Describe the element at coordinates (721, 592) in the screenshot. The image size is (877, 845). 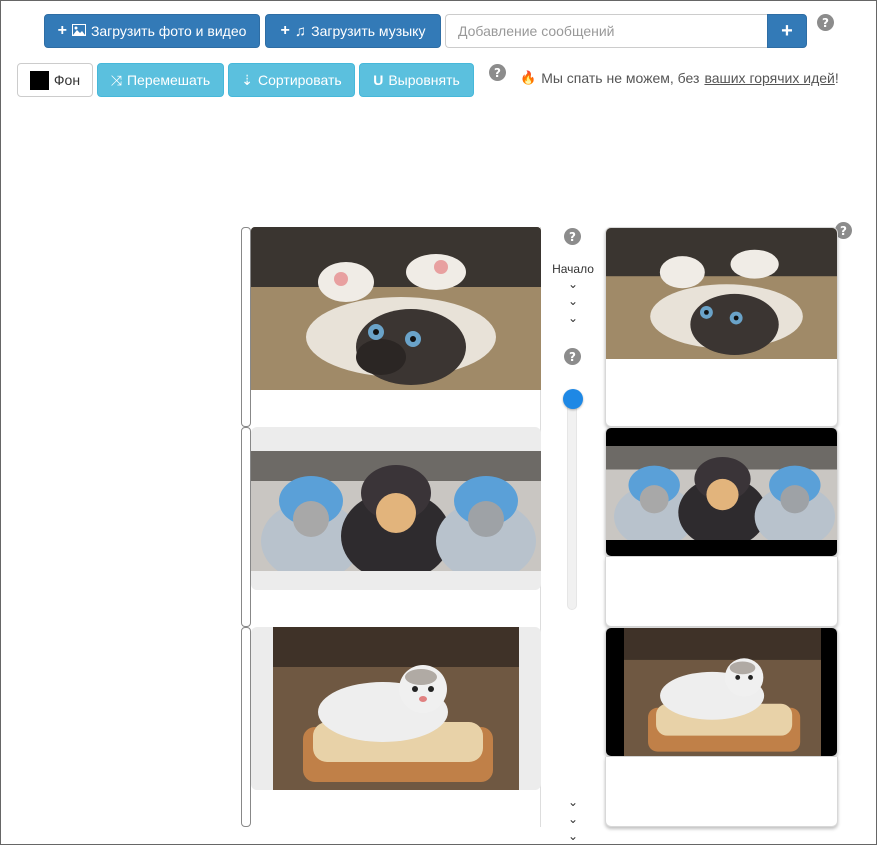
I see `preview-slide-2-footer` at that location.